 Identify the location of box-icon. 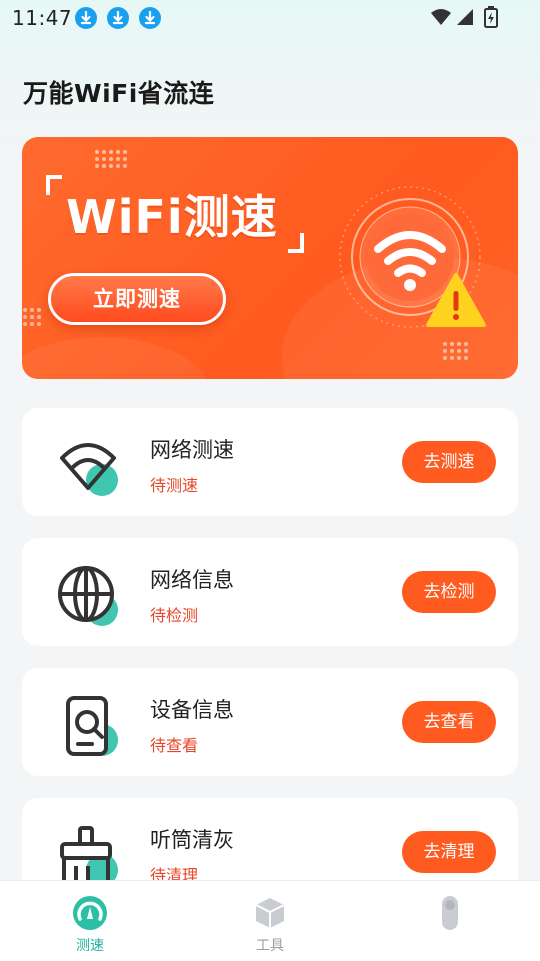
(270, 913).